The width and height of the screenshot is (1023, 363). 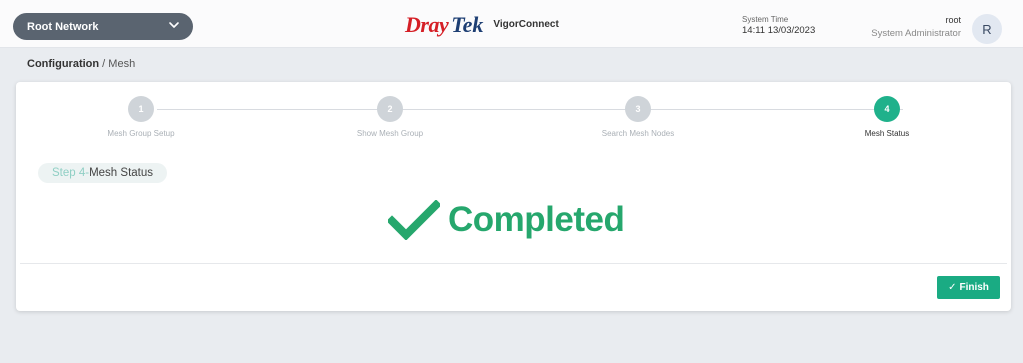 I want to click on current-step-prefix: Step 4-, so click(x=71, y=173).